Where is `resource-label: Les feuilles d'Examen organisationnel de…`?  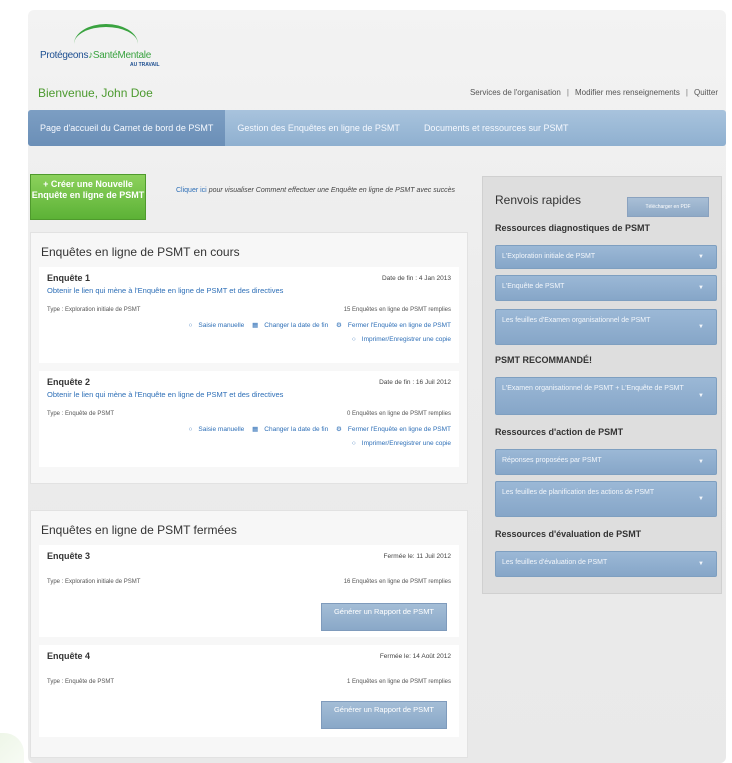 resource-label: Les feuilles d'Examen organisationnel de… is located at coordinates (576, 320).